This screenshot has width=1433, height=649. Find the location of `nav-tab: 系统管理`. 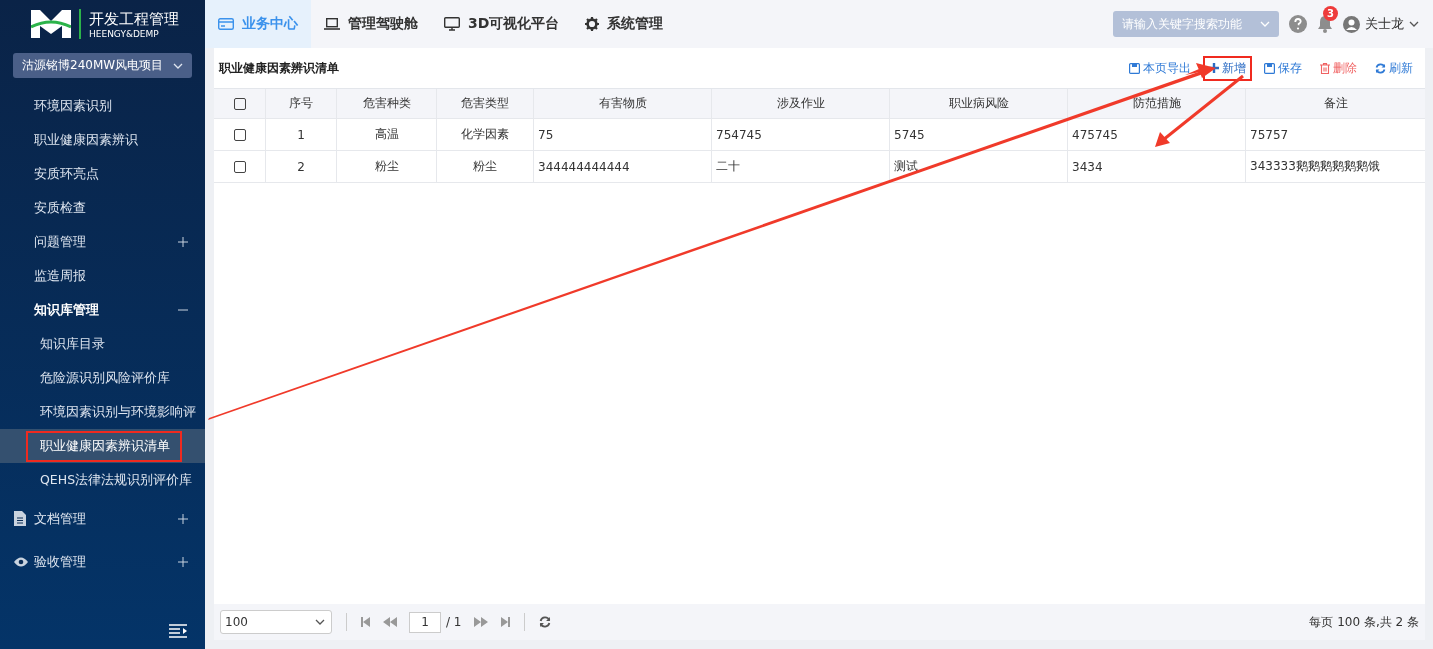

nav-tab: 系统管理 is located at coordinates (624, 24).